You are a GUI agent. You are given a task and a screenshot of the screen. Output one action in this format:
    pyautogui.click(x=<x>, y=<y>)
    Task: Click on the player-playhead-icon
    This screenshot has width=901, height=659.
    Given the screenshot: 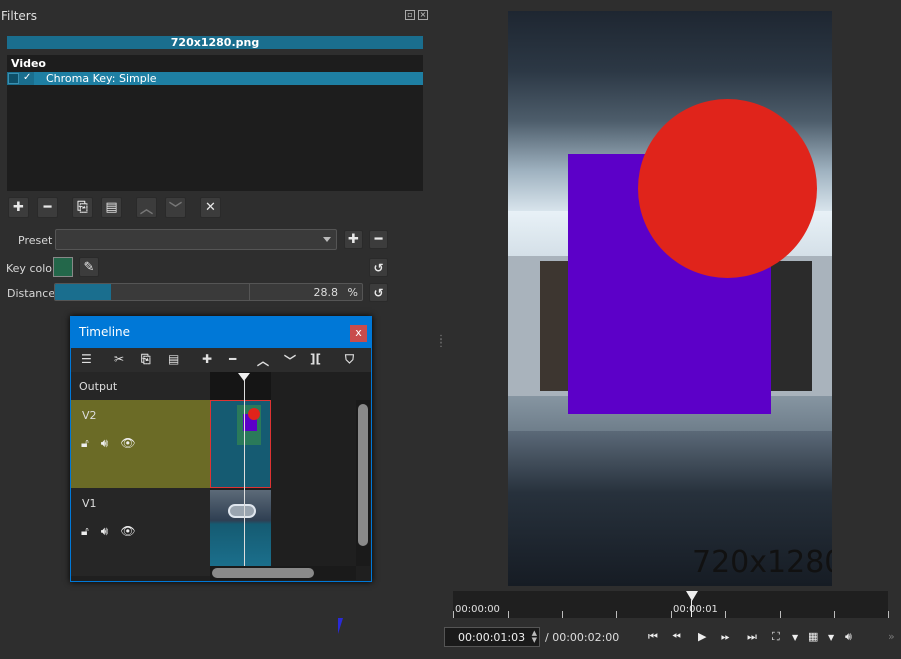 What is the action you would take?
    pyautogui.click(x=692, y=596)
    